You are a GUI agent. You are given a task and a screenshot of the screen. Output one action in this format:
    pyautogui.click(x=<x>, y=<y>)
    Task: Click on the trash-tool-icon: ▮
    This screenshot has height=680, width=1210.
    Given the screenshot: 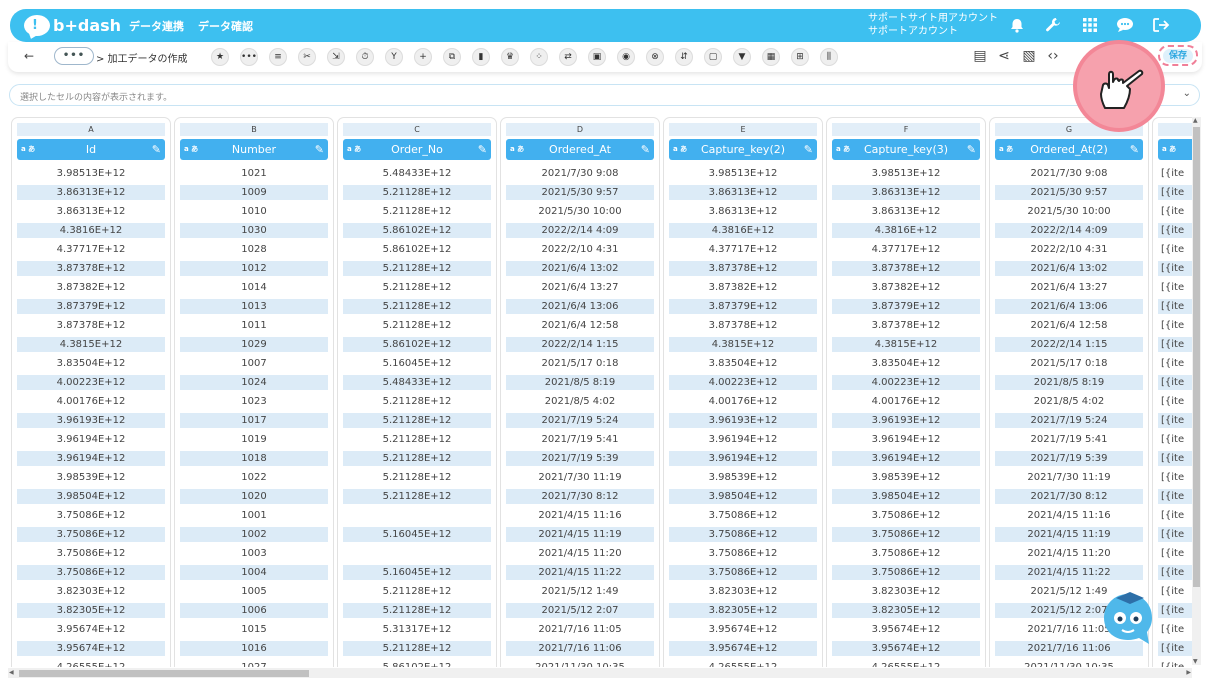 What is the action you would take?
    pyautogui.click(x=481, y=57)
    